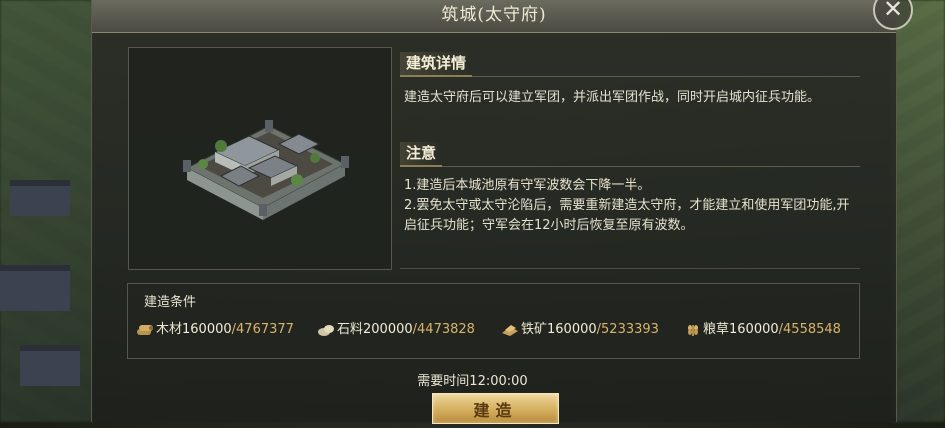  What do you see at coordinates (917, 211) in the screenshot?
I see `map-background-right` at bounding box center [917, 211].